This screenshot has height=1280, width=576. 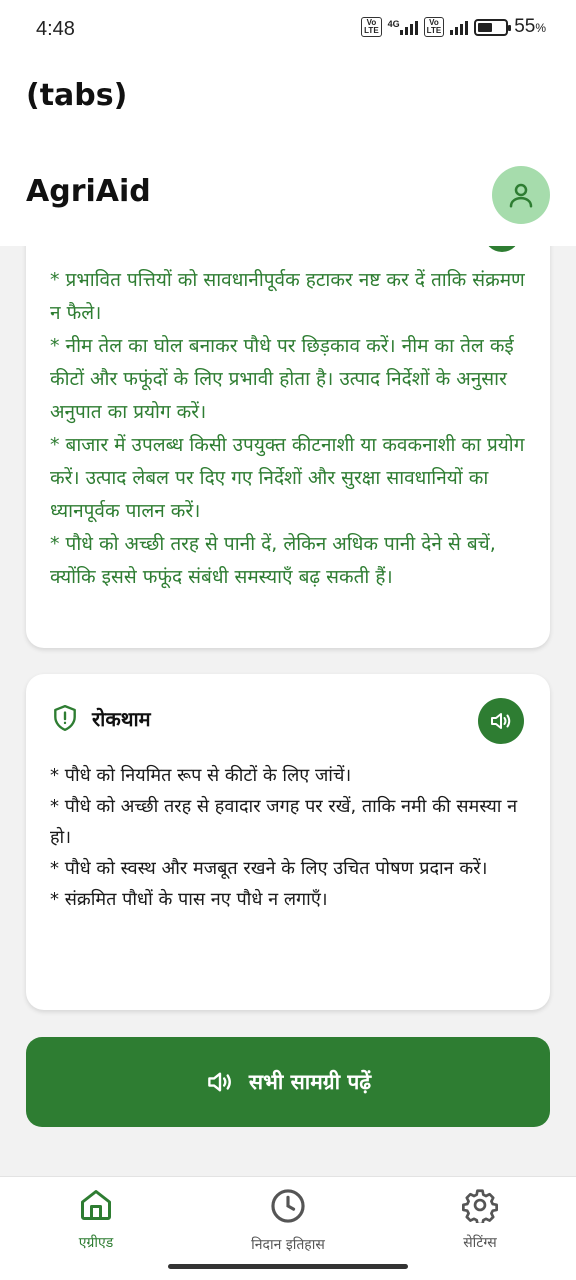 What do you see at coordinates (485, 27) in the screenshot?
I see `battery-fill` at bounding box center [485, 27].